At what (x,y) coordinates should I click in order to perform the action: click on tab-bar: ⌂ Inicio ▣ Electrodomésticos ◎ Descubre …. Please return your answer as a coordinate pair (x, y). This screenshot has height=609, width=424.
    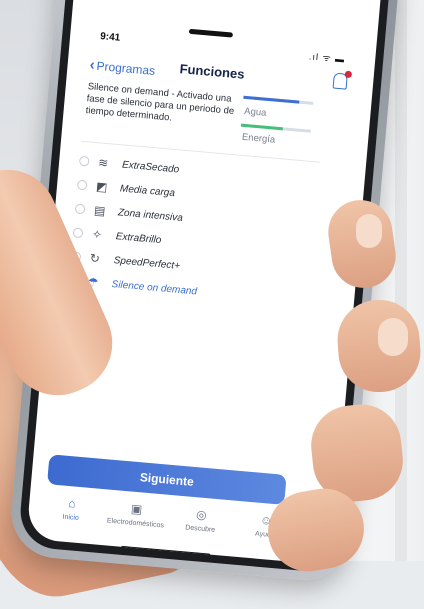
    Looking at the image, I should click on (168, 525).